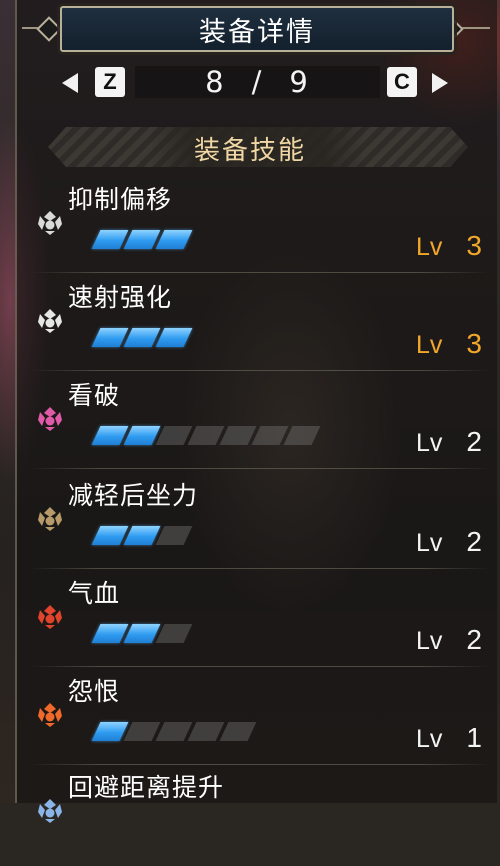 The image size is (500, 866). Describe the element at coordinates (215, 82) in the screenshot. I see `page-current: 8` at that location.